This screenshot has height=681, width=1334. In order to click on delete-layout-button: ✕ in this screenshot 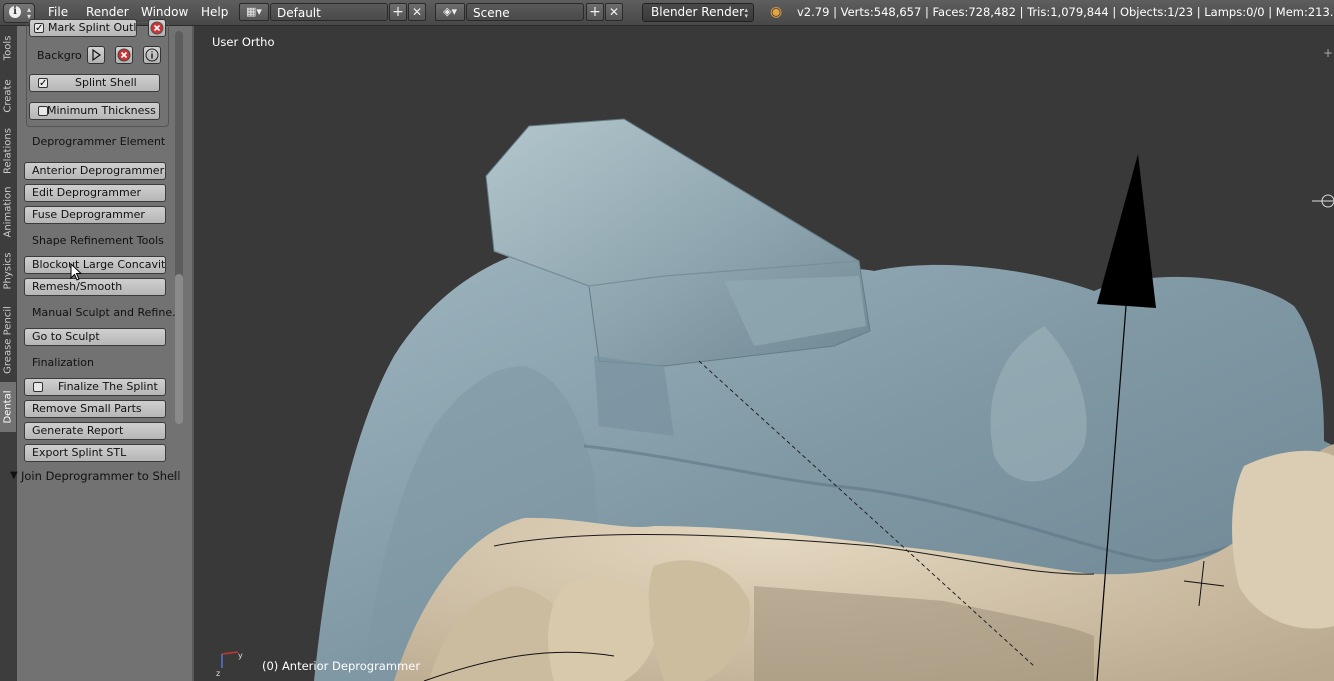, I will do `click(417, 12)`.